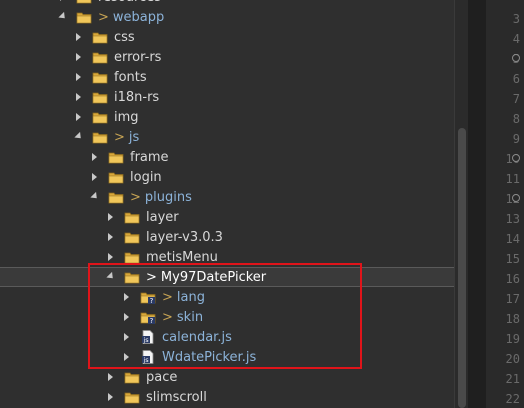  Describe the element at coordinates (227, 277) in the screenshot. I see `tree-item: > My97DatePicker` at that location.